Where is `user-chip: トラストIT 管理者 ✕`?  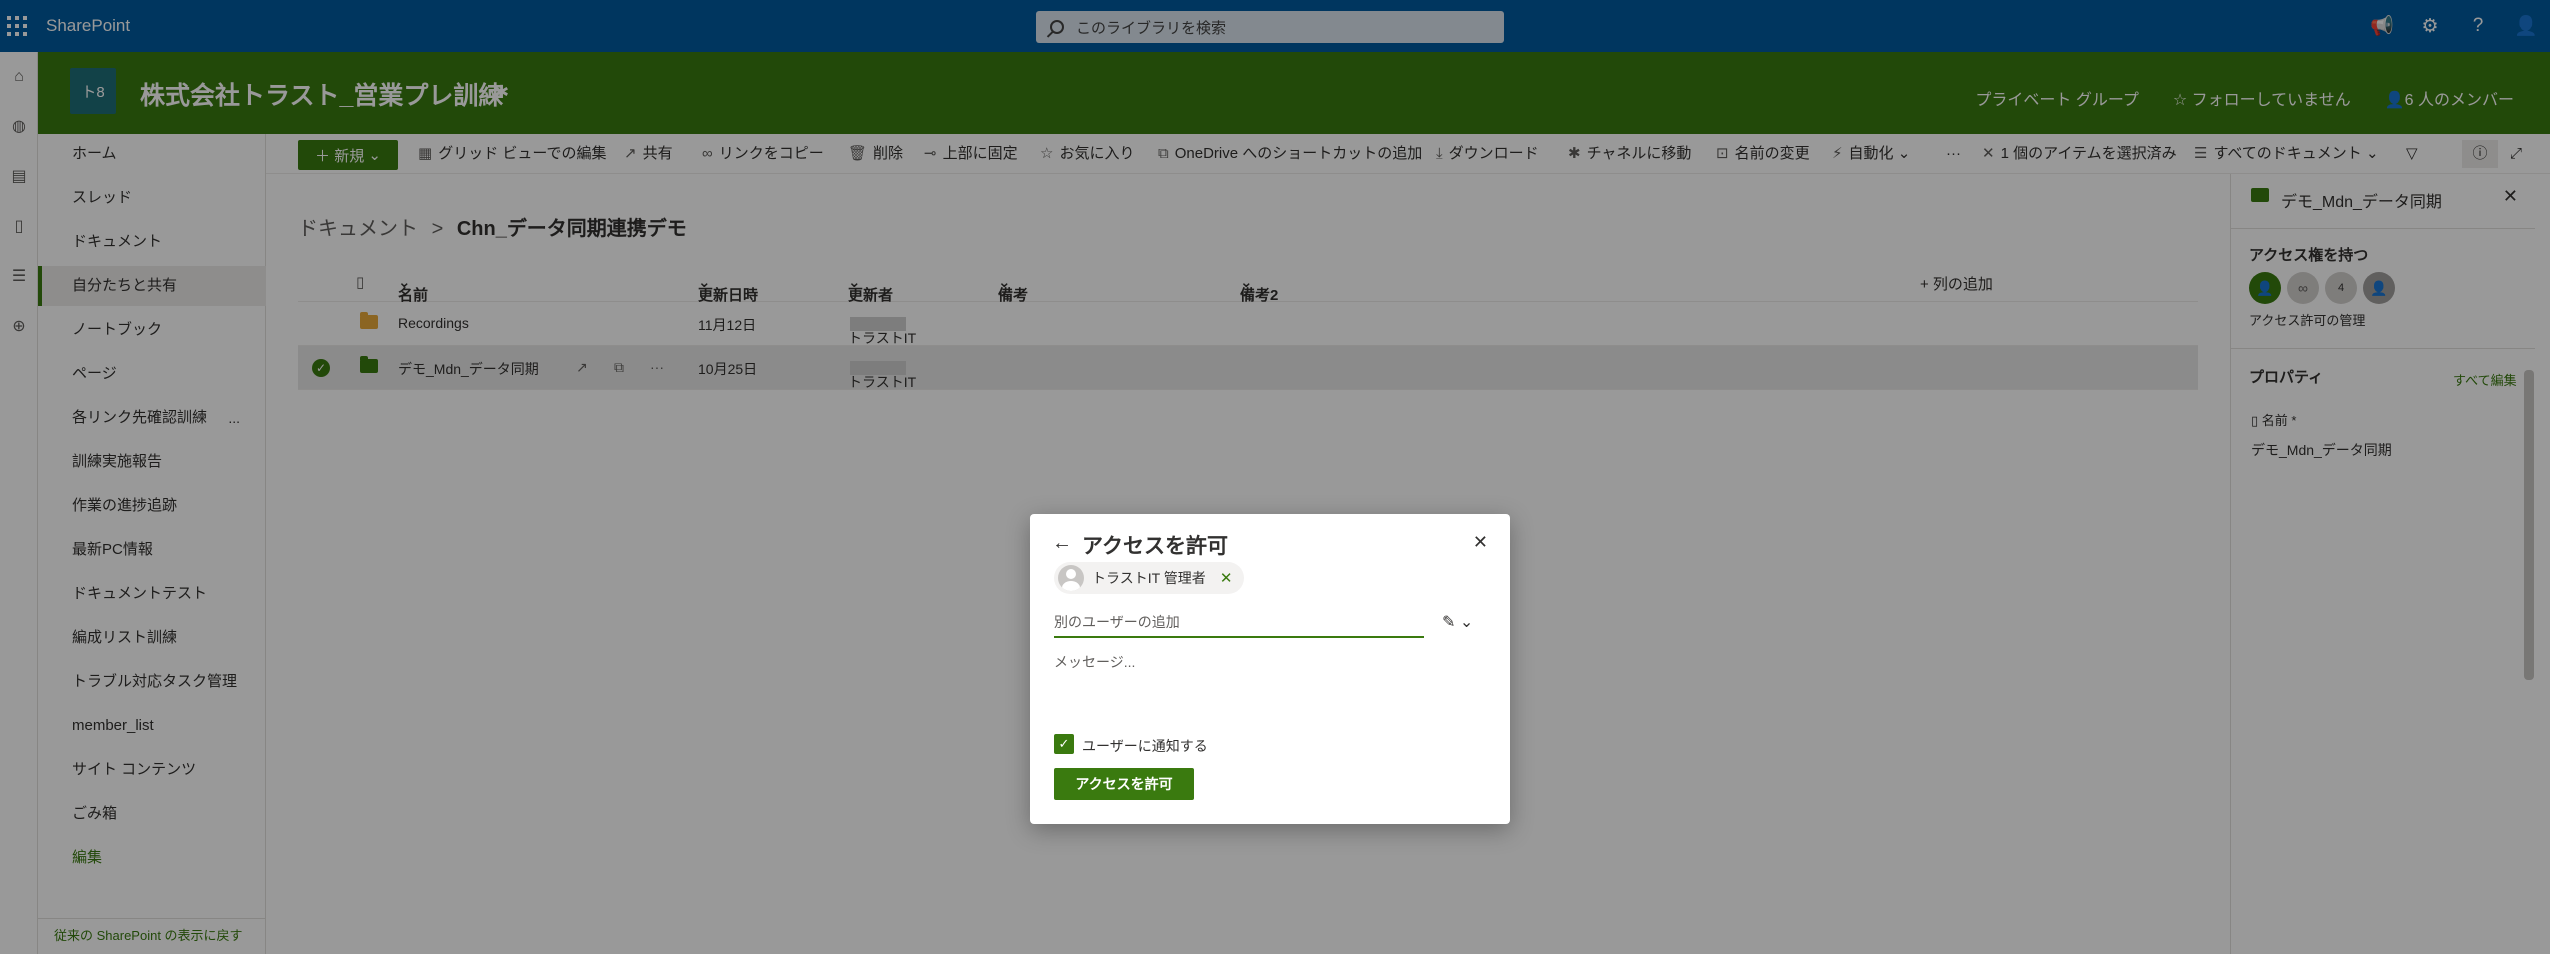 user-chip: トラストIT 管理者 ✕ is located at coordinates (1149, 578).